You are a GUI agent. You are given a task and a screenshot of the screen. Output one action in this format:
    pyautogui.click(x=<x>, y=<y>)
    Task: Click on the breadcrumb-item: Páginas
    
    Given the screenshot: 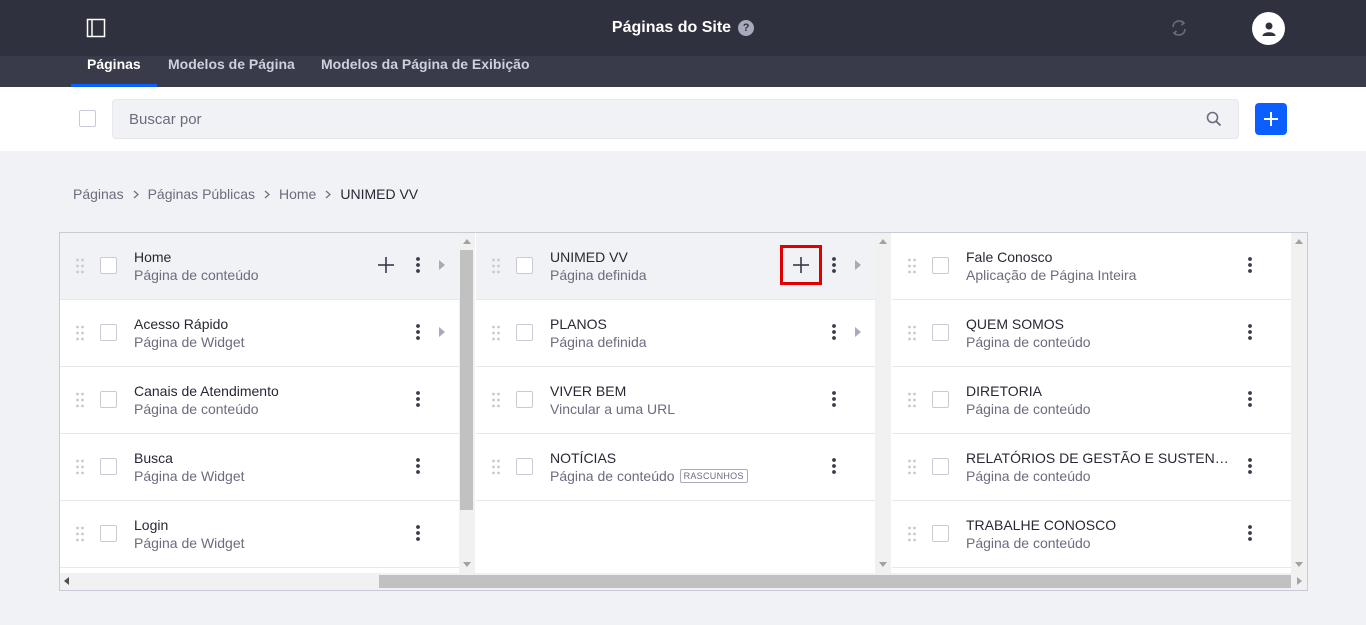 What is the action you would take?
    pyautogui.click(x=98, y=194)
    